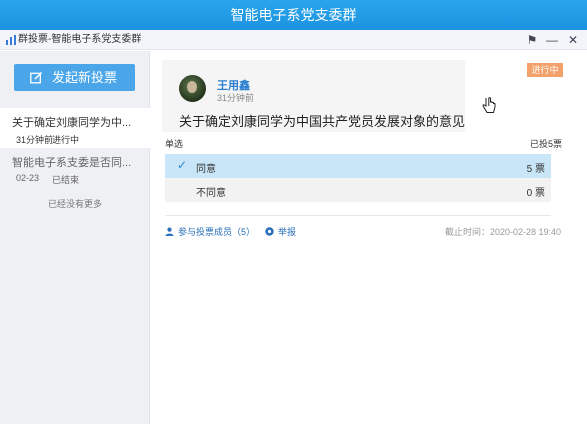 The image size is (587, 424). Describe the element at coordinates (489, 105) in the screenshot. I see `hand-cursor-icon` at that location.